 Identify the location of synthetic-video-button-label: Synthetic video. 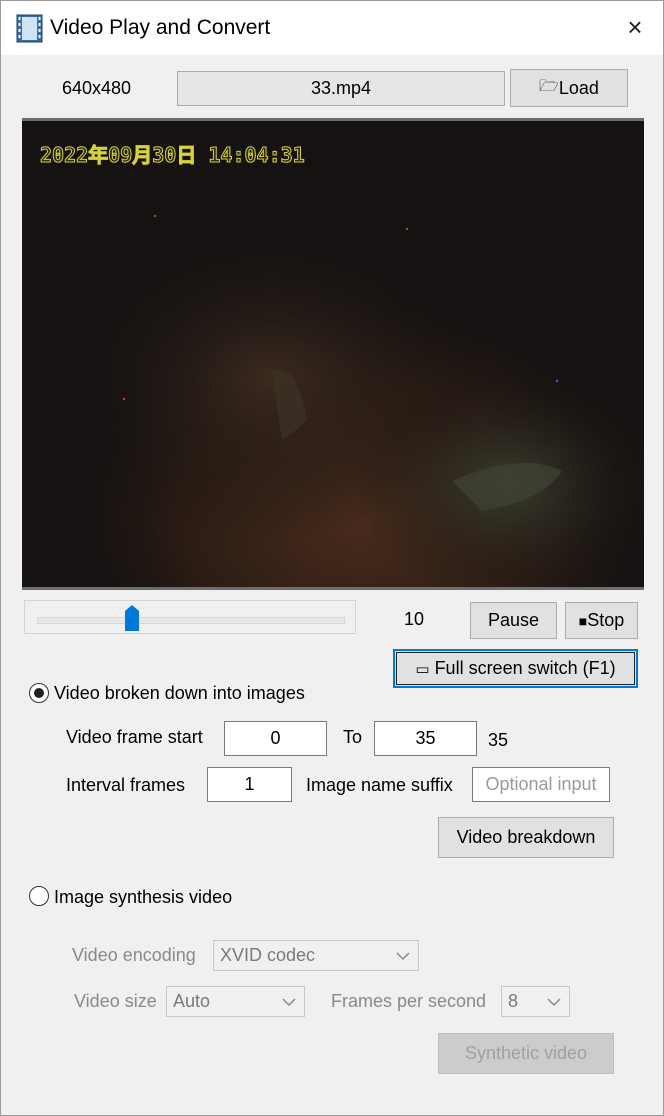
(526, 1053).